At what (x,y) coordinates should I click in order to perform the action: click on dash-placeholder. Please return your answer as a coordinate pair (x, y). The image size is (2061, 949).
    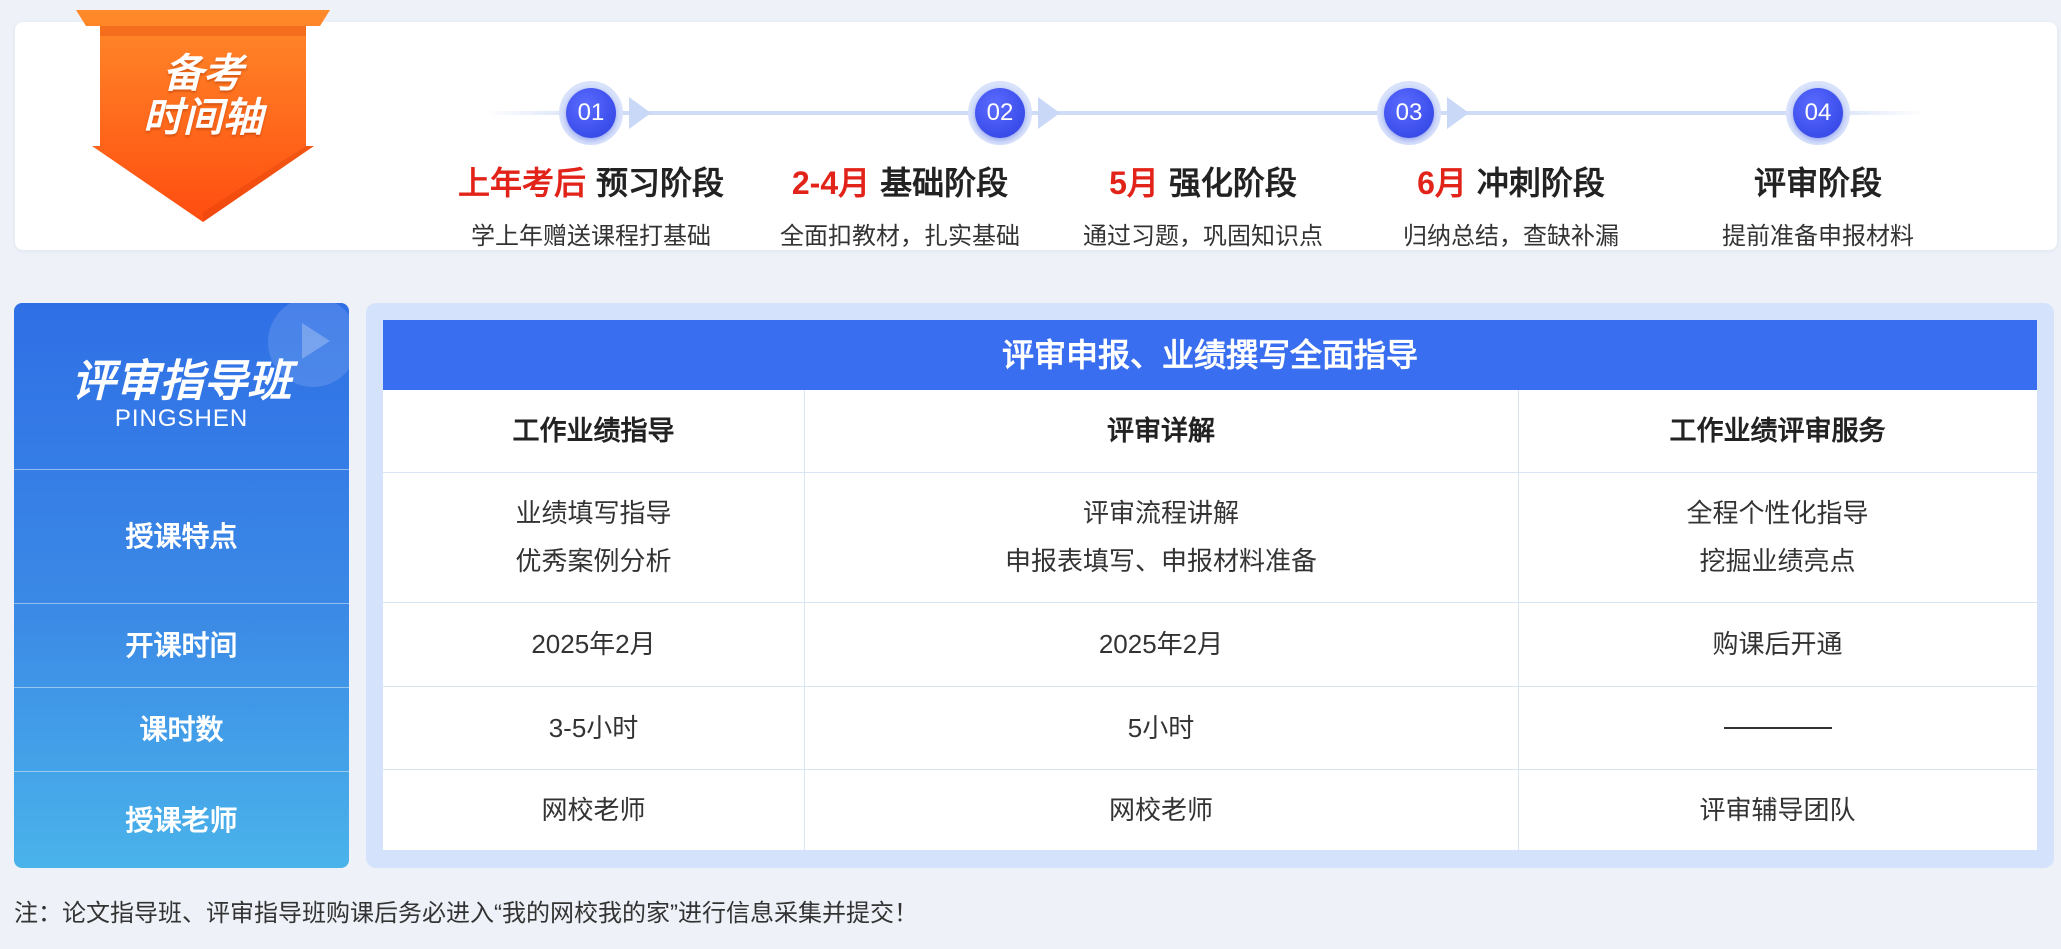
    Looking at the image, I should click on (1777, 727).